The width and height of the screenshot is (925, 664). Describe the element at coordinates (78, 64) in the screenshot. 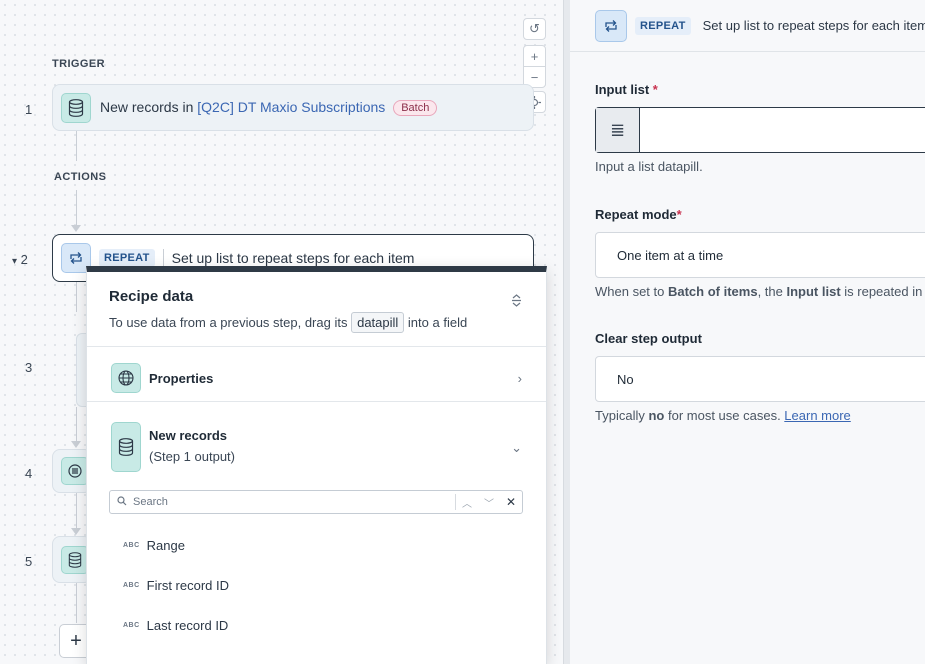

I see `trigger-section-label: TRIGGER` at that location.